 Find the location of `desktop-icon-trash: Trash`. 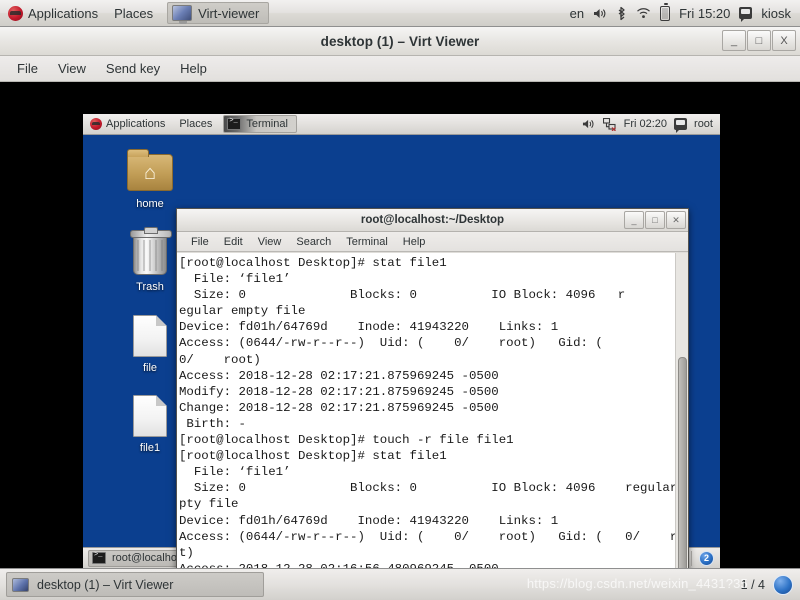

desktop-icon-trash: Trash is located at coordinates (150, 262).